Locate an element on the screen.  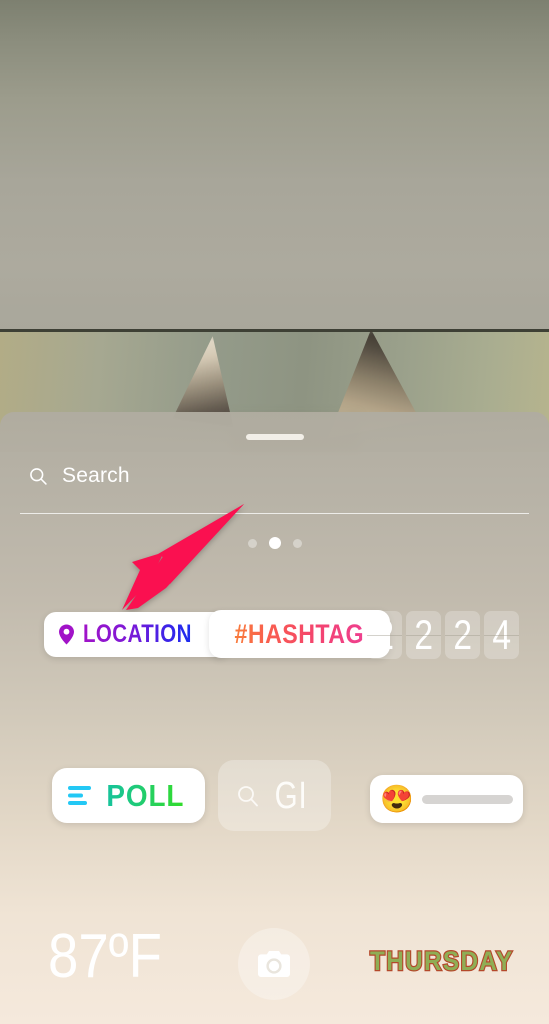
sticker-poll: POLL is located at coordinates (128, 795).